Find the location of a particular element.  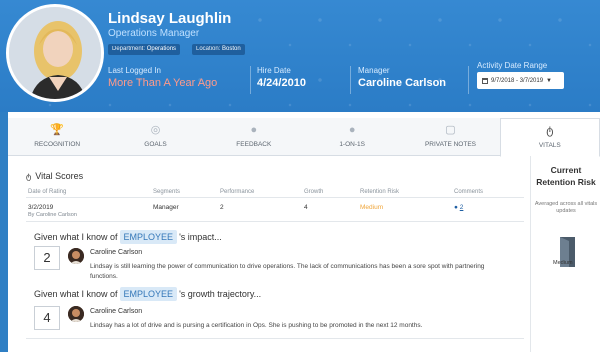

tab-label: 1-ON-1S is located at coordinates (352, 144).